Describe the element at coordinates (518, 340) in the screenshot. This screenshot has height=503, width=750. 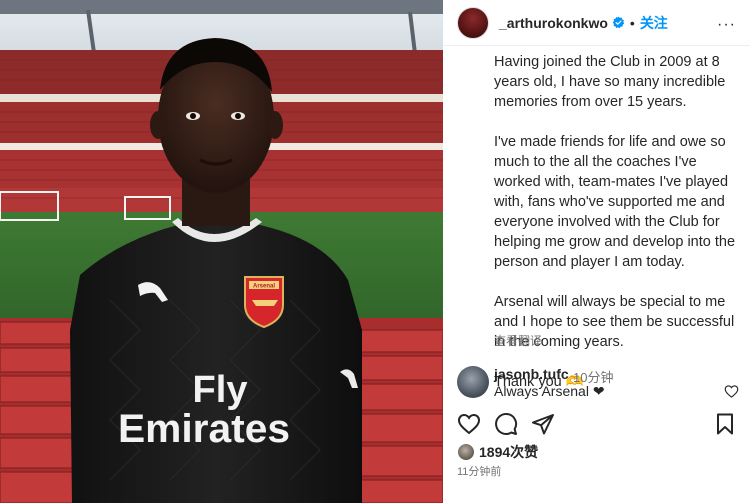
I see `see-translation-link: 查看翻译` at that location.